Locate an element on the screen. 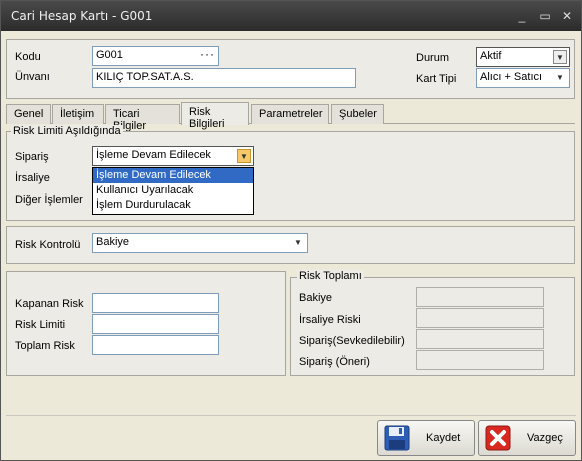  siparis-sevk-field is located at coordinates (480, 339).